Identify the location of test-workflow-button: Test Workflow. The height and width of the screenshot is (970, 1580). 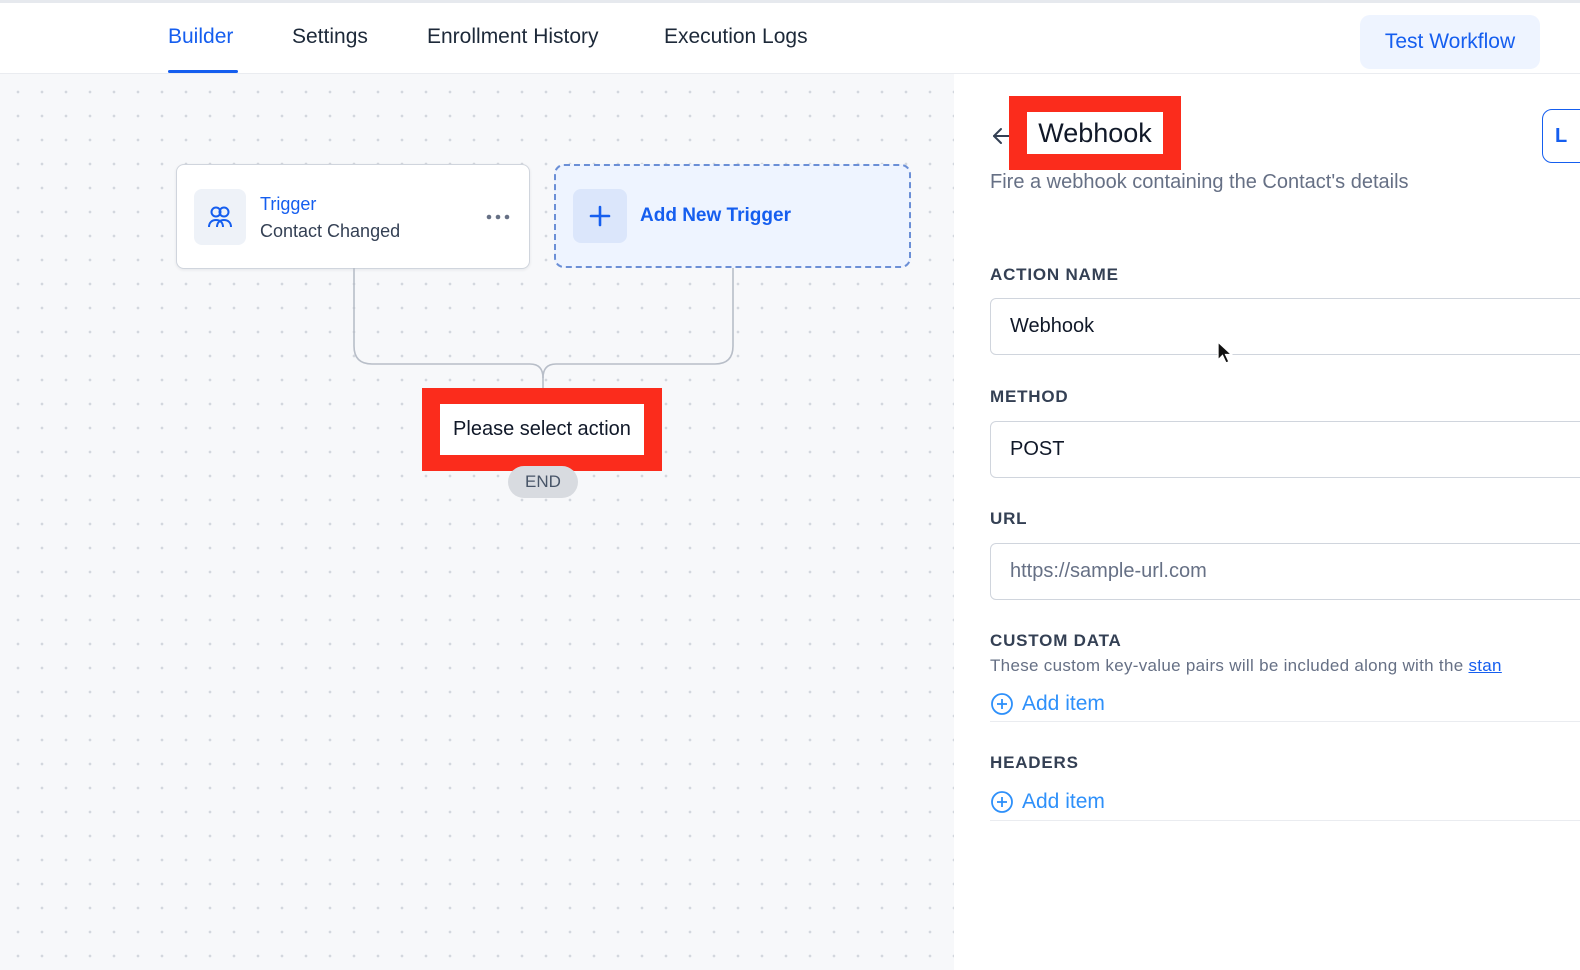
(1450, 42).